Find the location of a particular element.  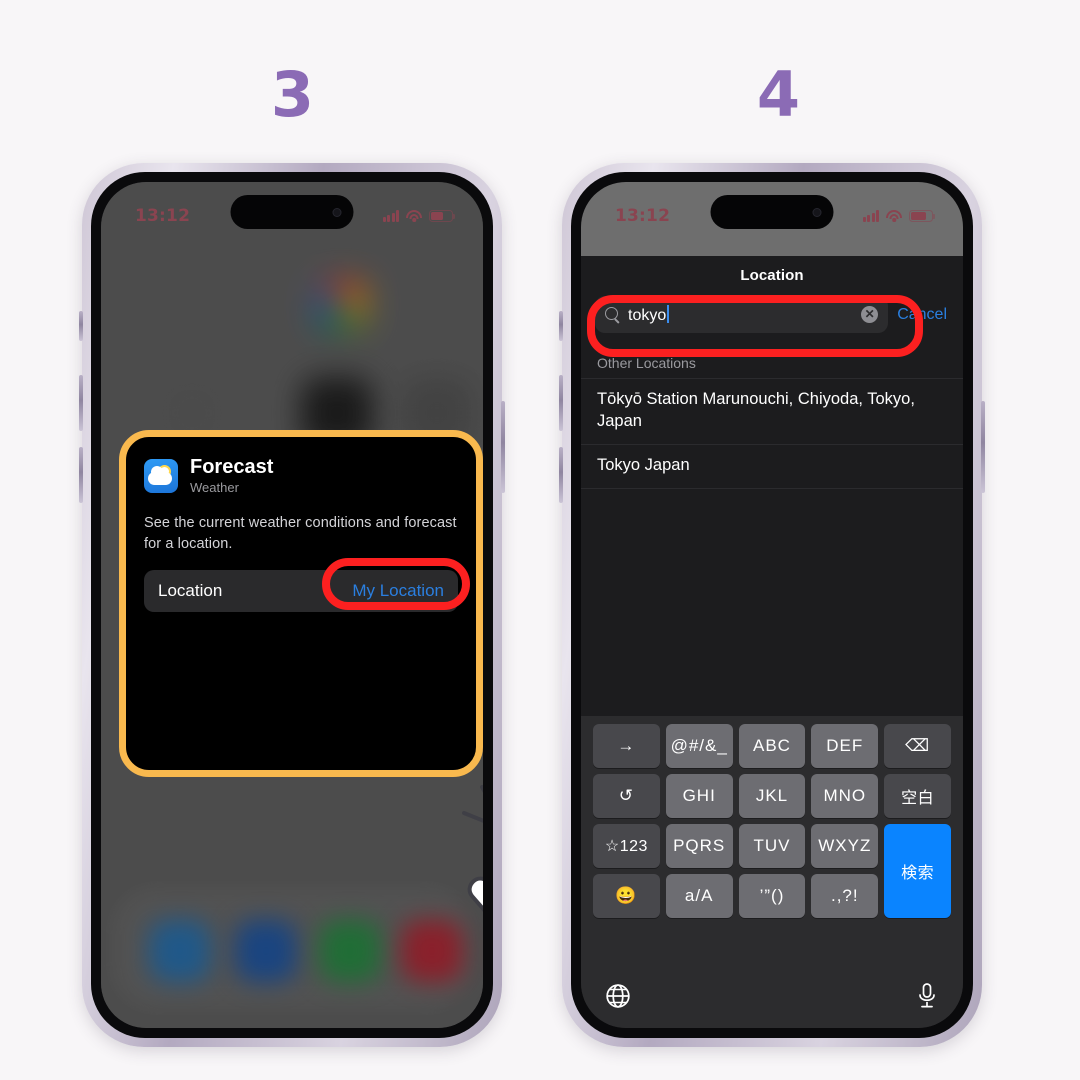

key-numbers: ☆123 is located at coordinates (626, 846).